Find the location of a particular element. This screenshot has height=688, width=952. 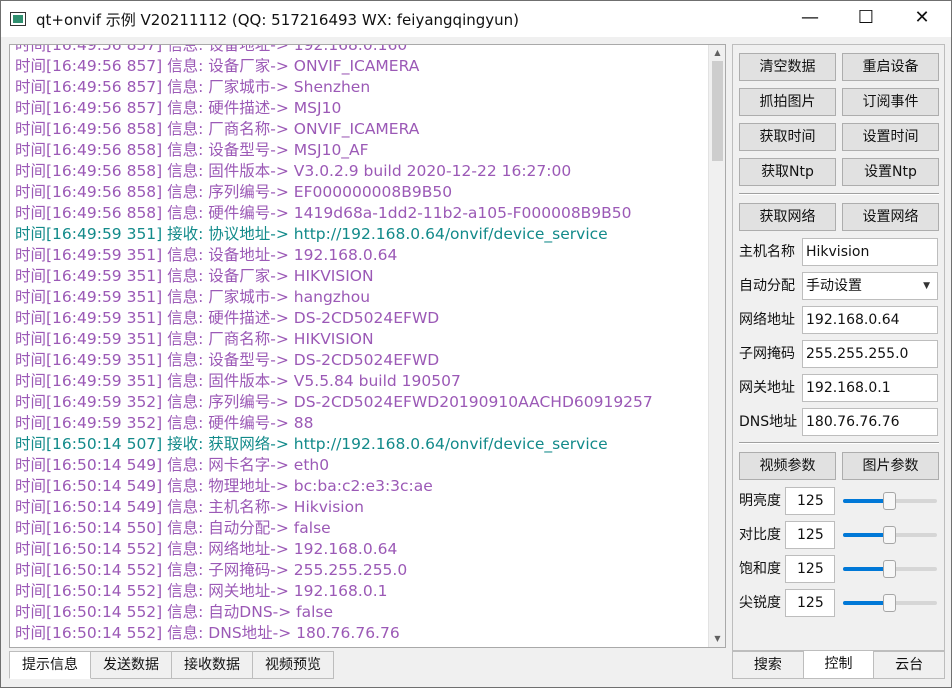

contrast-label: 对比度 is located at coordinates (760, 535).